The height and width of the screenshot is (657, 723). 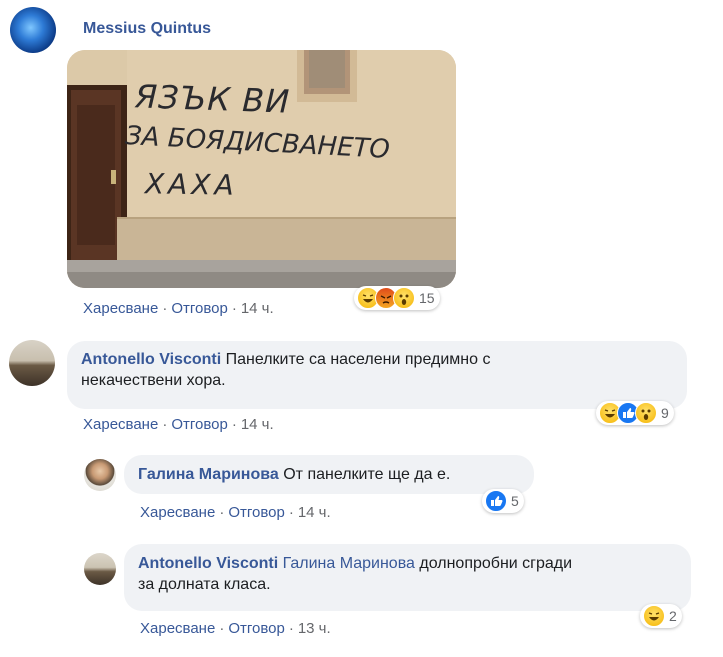 What do you see at coordinates (314, 628) in the screenshot?
I see `timestamp: 13 ч.` at bounding box center [314, 628].